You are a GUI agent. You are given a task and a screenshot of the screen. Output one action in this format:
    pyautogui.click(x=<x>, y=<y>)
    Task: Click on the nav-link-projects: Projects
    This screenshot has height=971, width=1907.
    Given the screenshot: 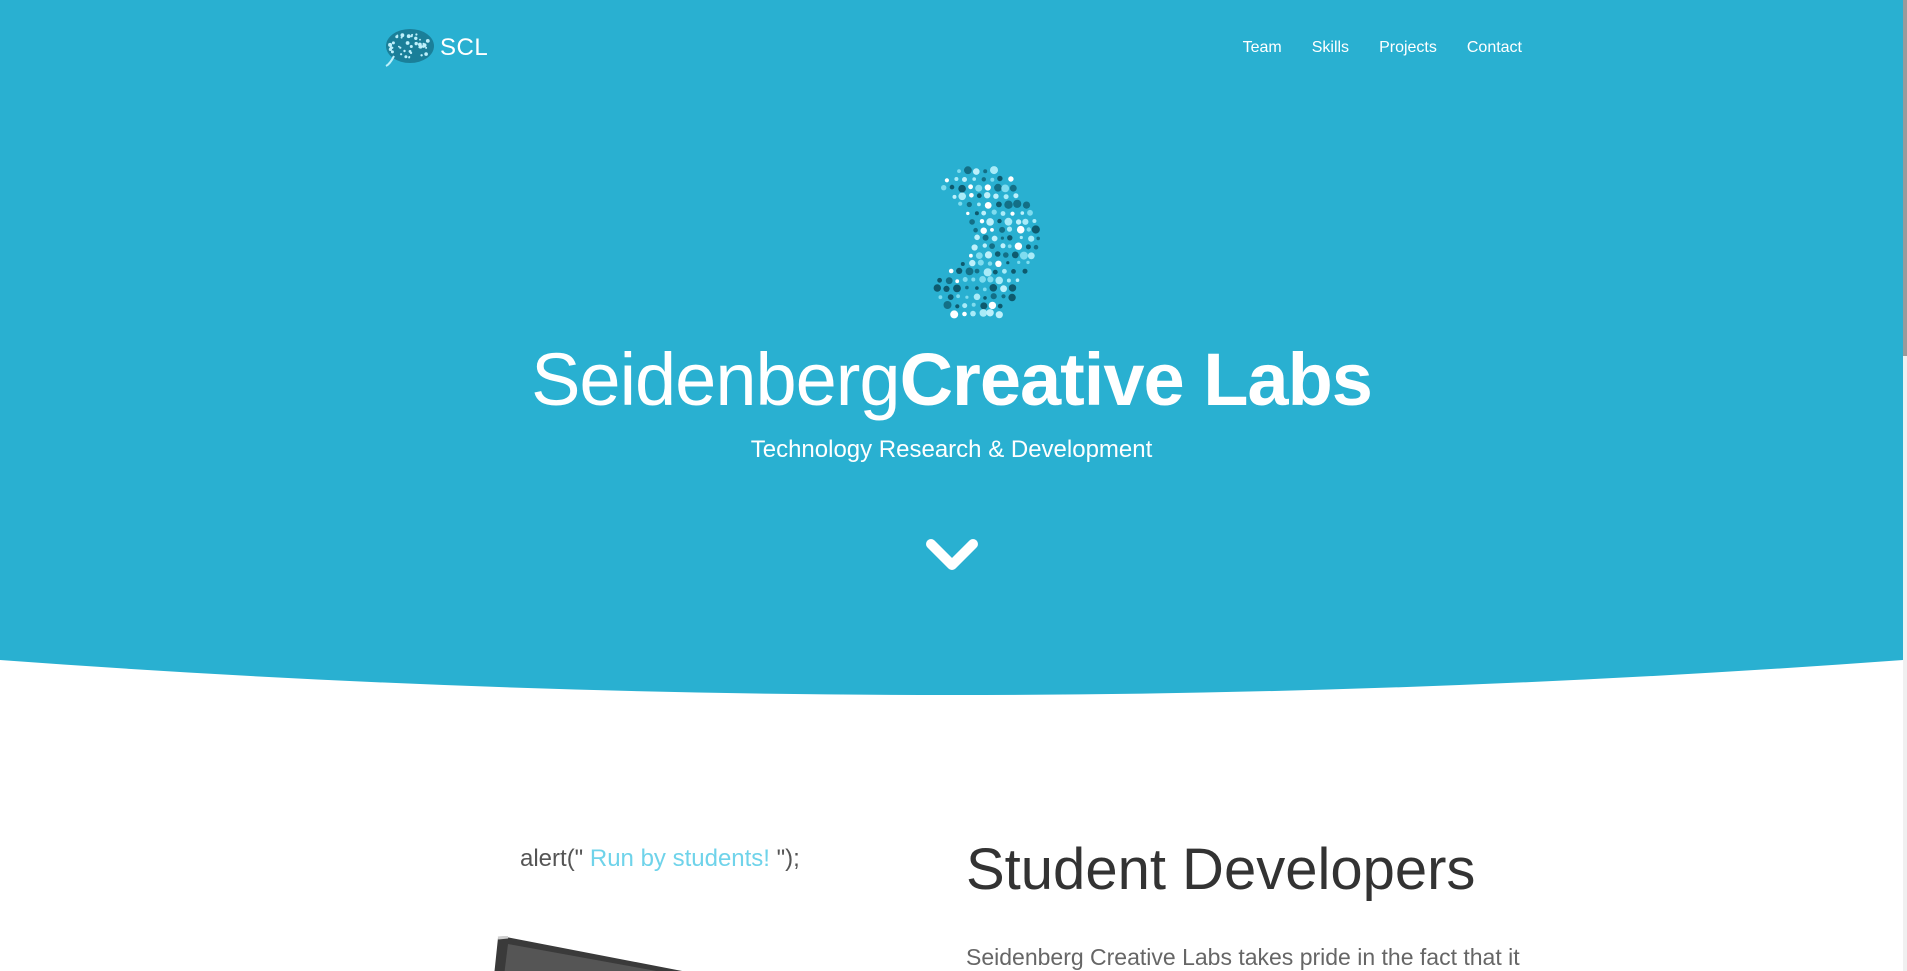 What is the action you would take?
    pyautogui.click(x=1408, y=47)
    